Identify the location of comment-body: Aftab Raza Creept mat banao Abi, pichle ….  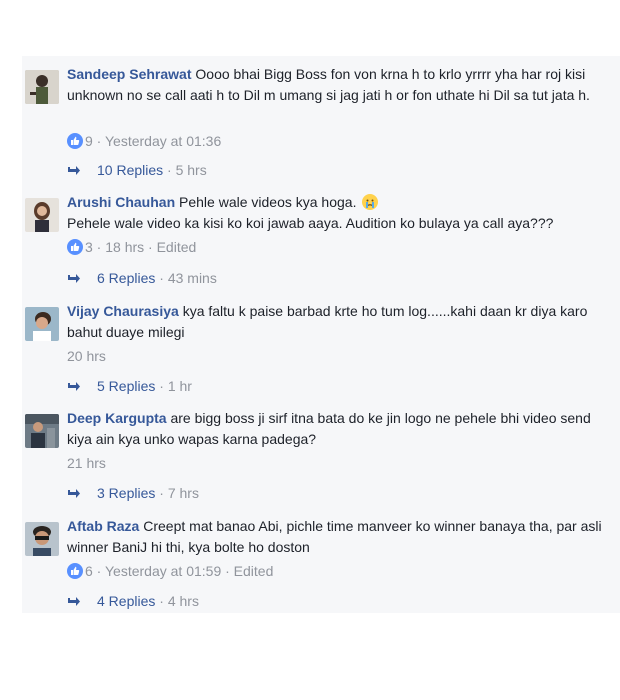
(336, 537).